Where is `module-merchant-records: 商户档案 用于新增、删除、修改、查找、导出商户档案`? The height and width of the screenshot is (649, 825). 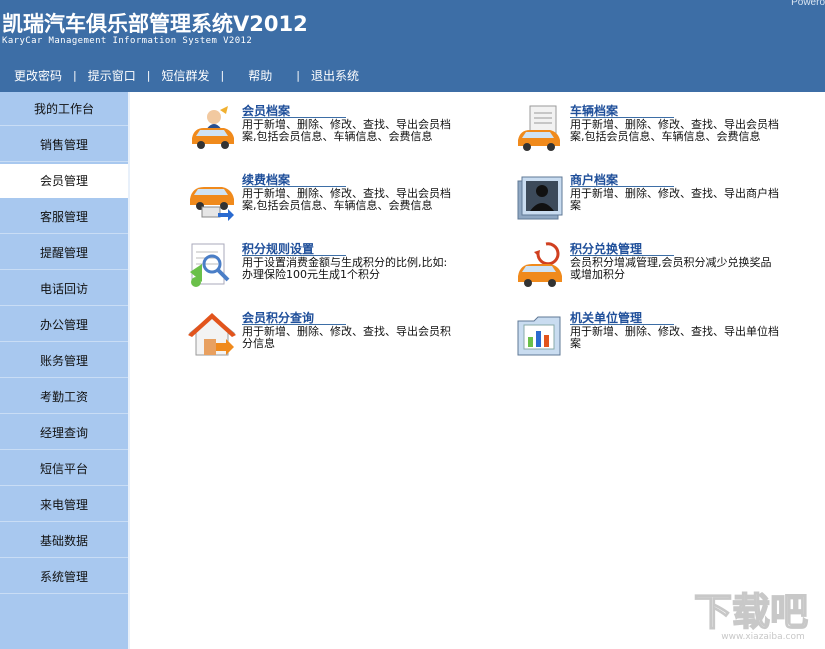
module-merchant-records: 商户档案 用于新增、删除、修改、查找、导出商户档案 is located at coordinates (670, 204).